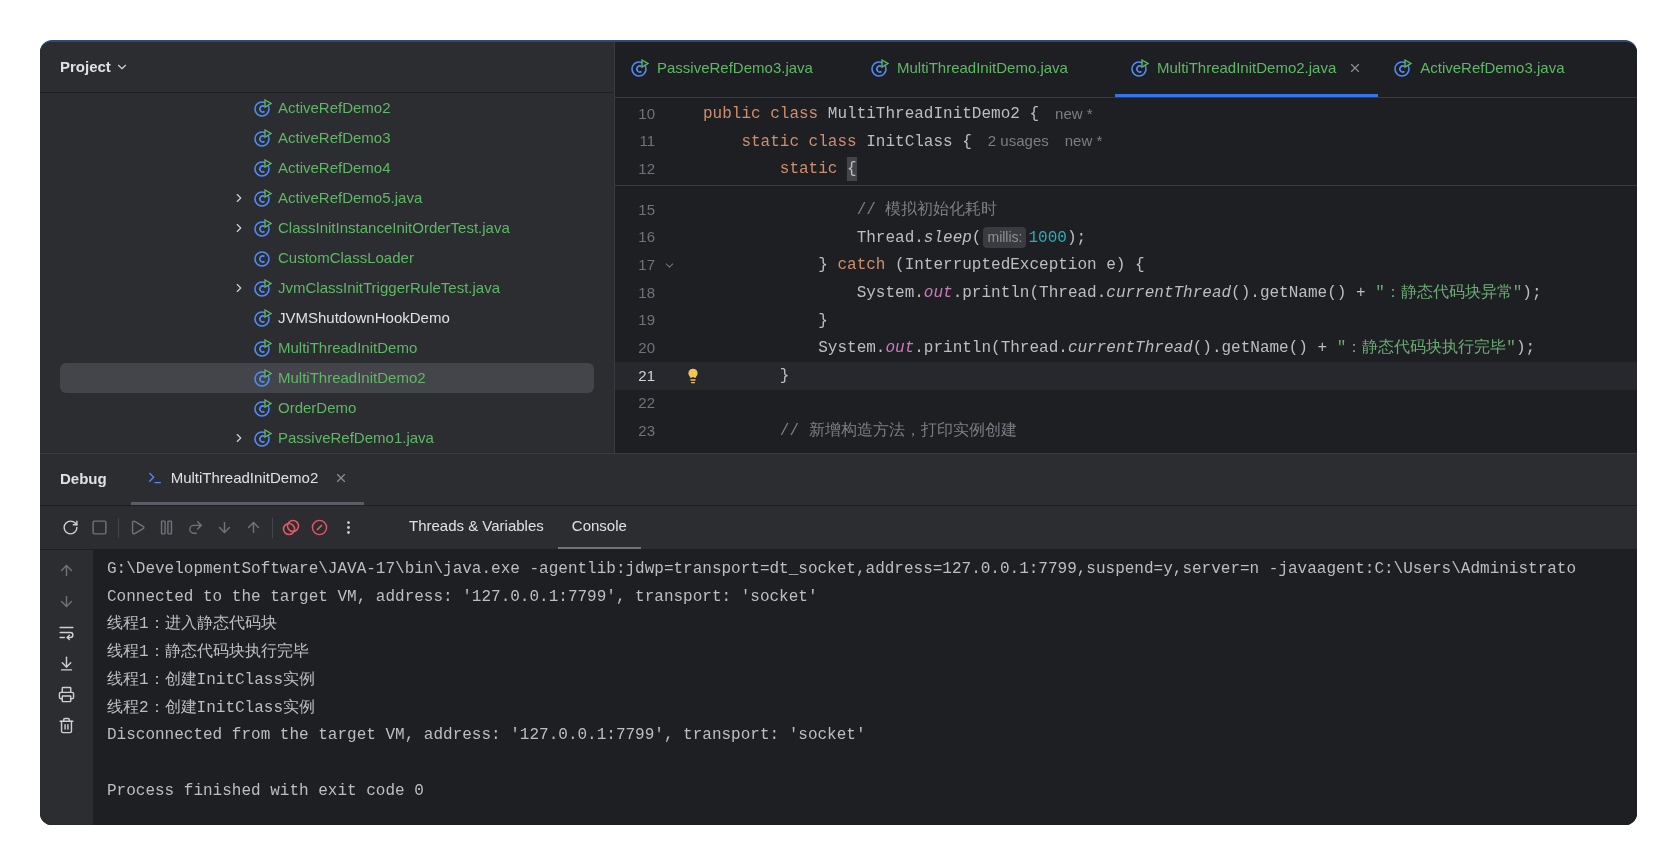  Describe the element at coordinates (646, 209) in the screenshot. I see `line-number: 15` at that location.